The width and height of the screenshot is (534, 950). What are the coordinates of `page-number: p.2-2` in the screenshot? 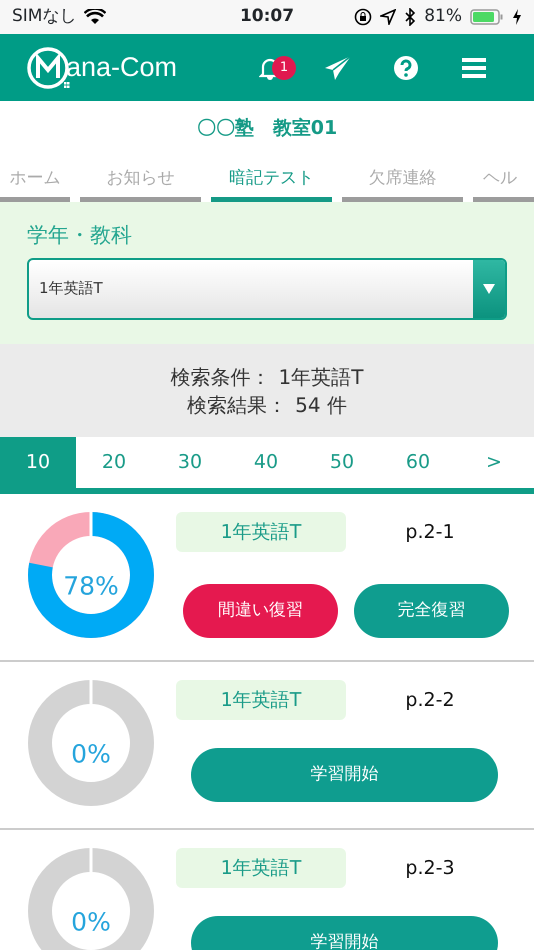 It's located at (430, 700).